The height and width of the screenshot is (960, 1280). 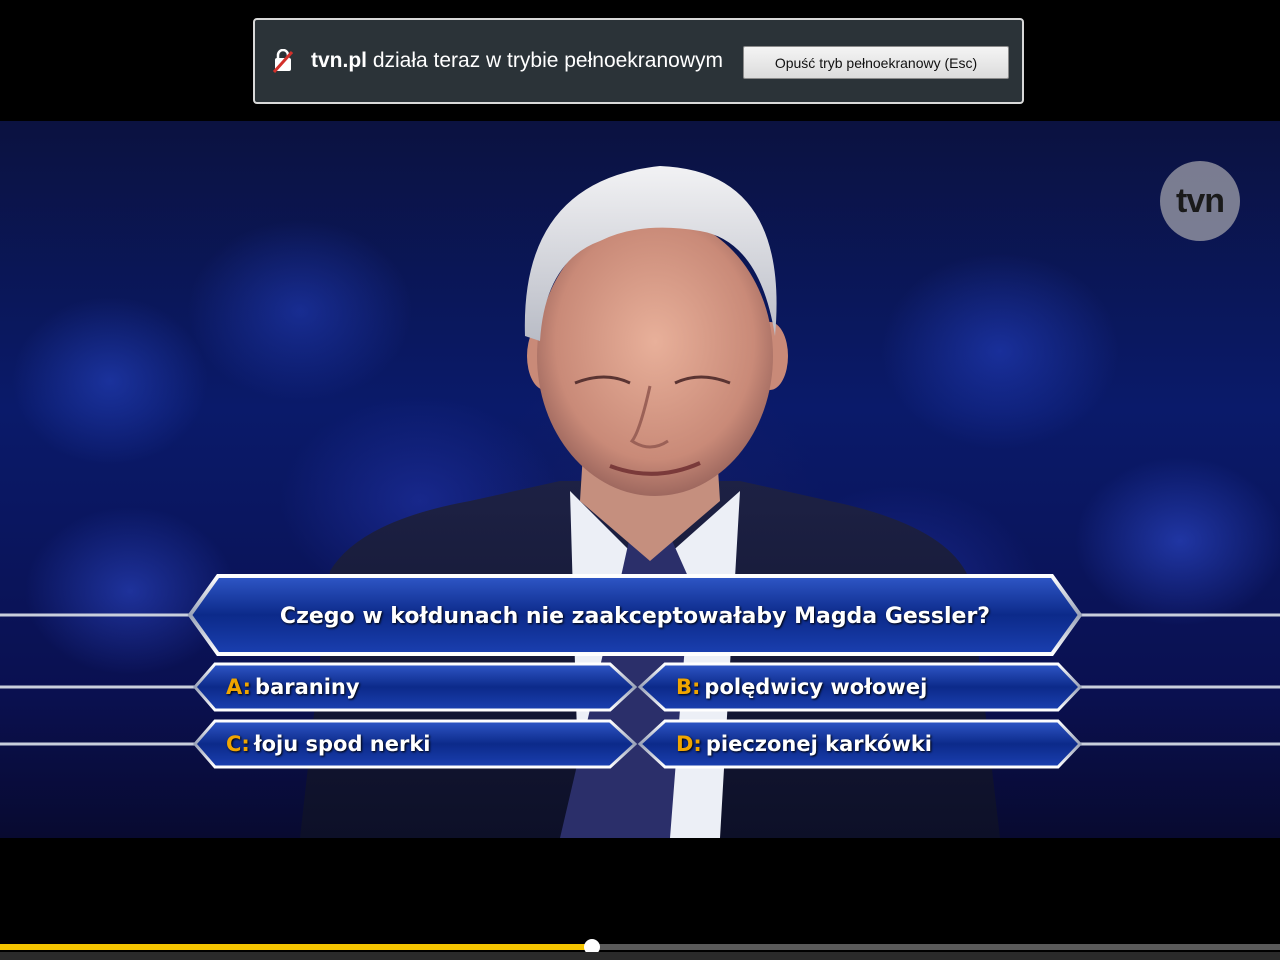 I want to click on answer-a: A: baraniny, so click(x=293, y=687).